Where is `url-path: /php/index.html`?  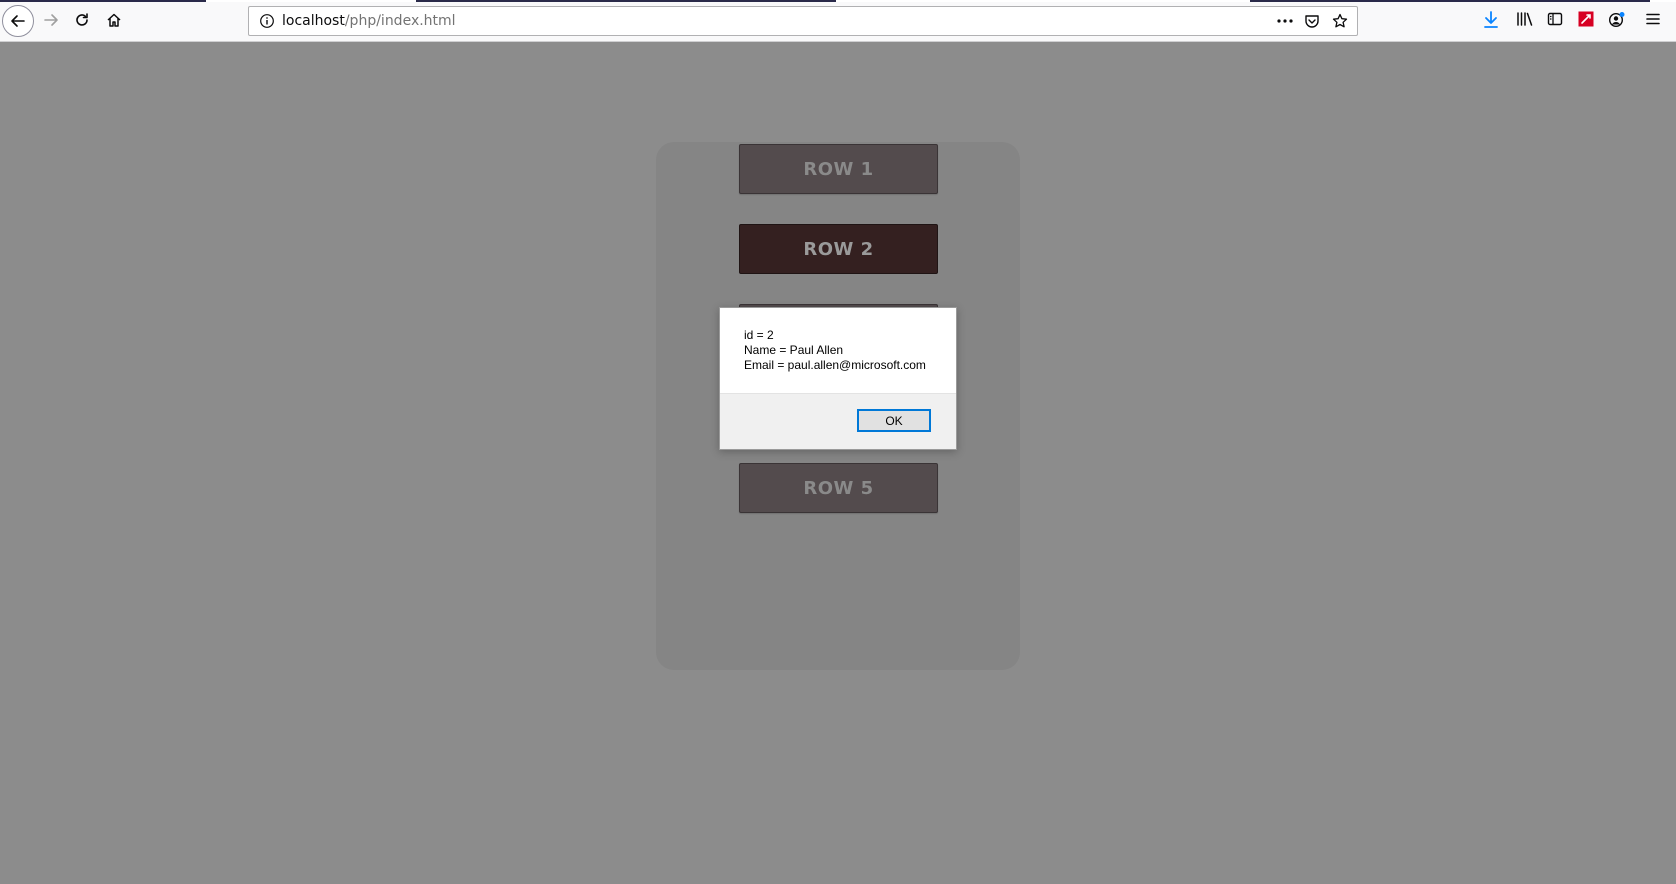 url-path: /php/index.html is located at coordinates (400, 21).